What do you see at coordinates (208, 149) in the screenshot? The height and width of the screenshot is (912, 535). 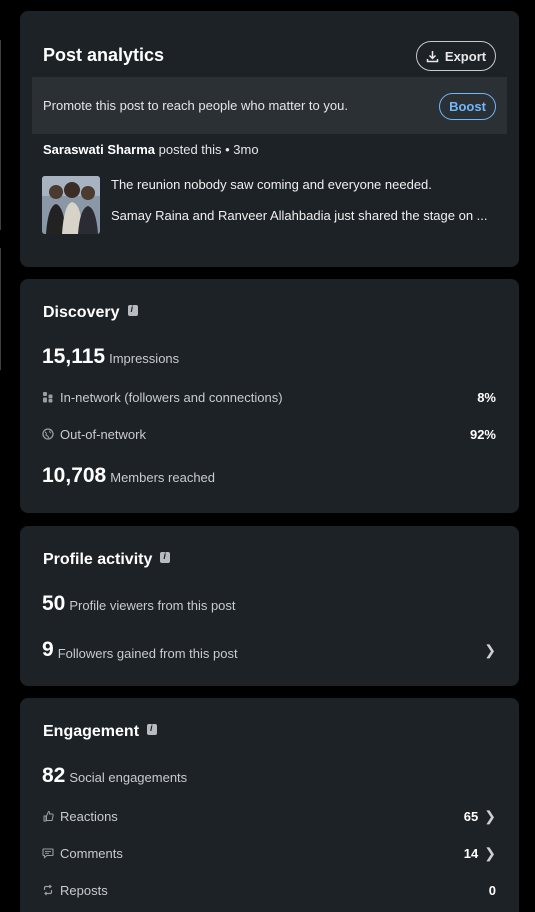 I see `posted-meta: posted this • 3mo` at bounding box center [208, 149].